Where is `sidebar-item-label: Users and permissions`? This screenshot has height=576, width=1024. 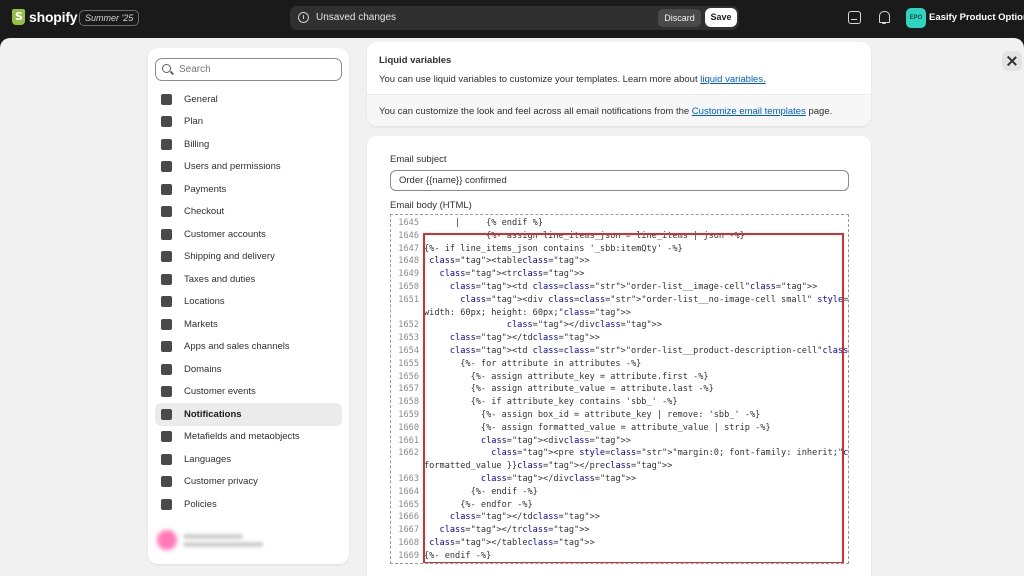 sidebar-item-label: Users and permissions is located at coordinates (232, 167).